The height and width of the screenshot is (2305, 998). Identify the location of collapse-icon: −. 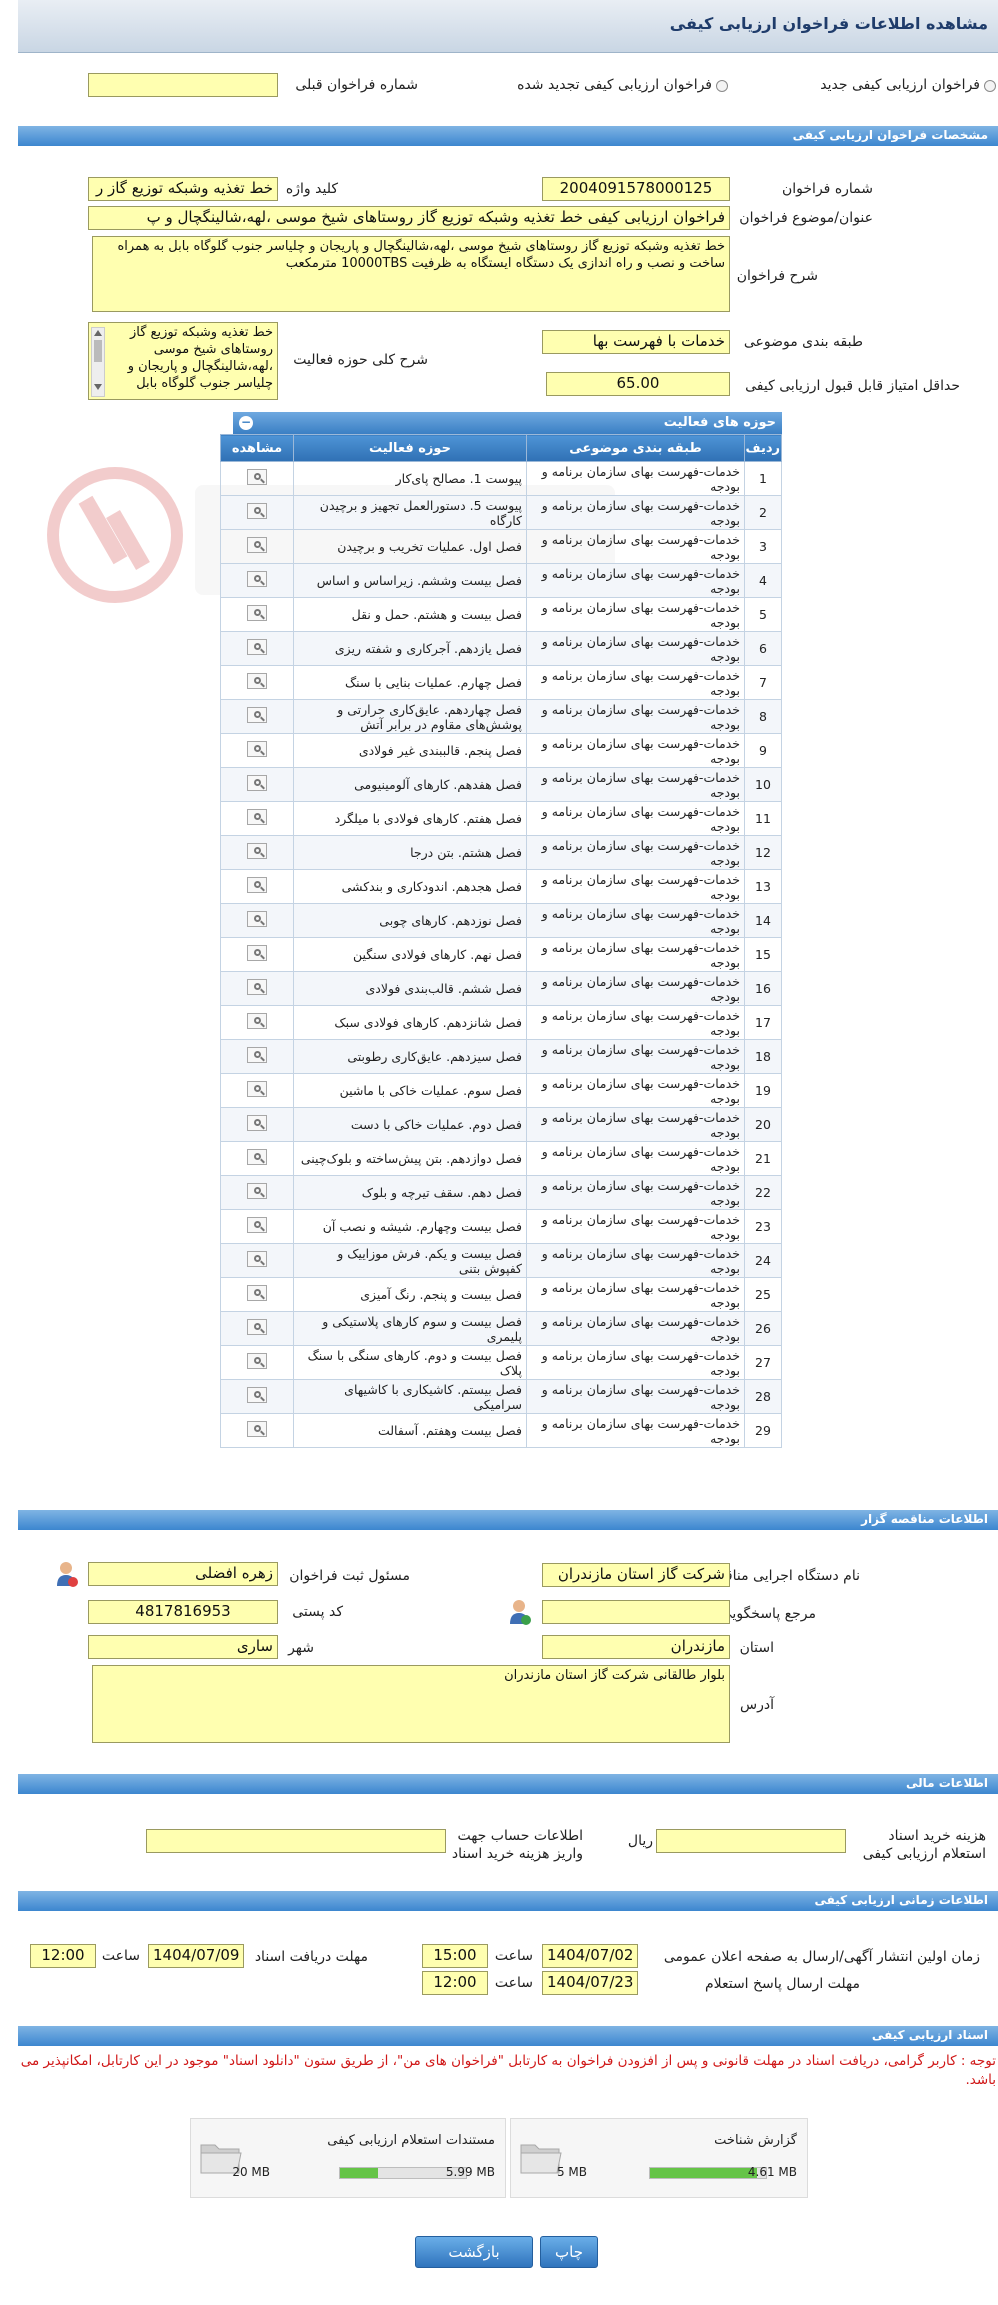
(246, 423).